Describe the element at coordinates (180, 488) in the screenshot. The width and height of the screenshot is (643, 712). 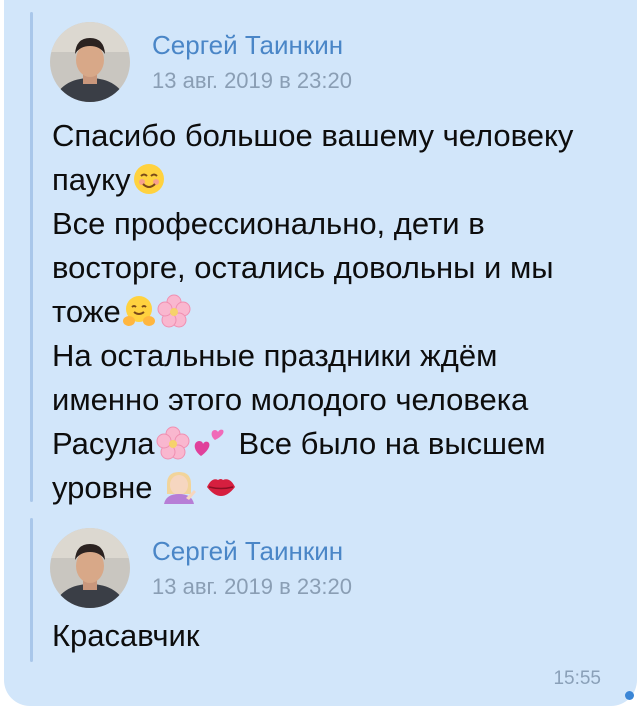
I see `woman-tipping-hand-emoji-icon` at that location.